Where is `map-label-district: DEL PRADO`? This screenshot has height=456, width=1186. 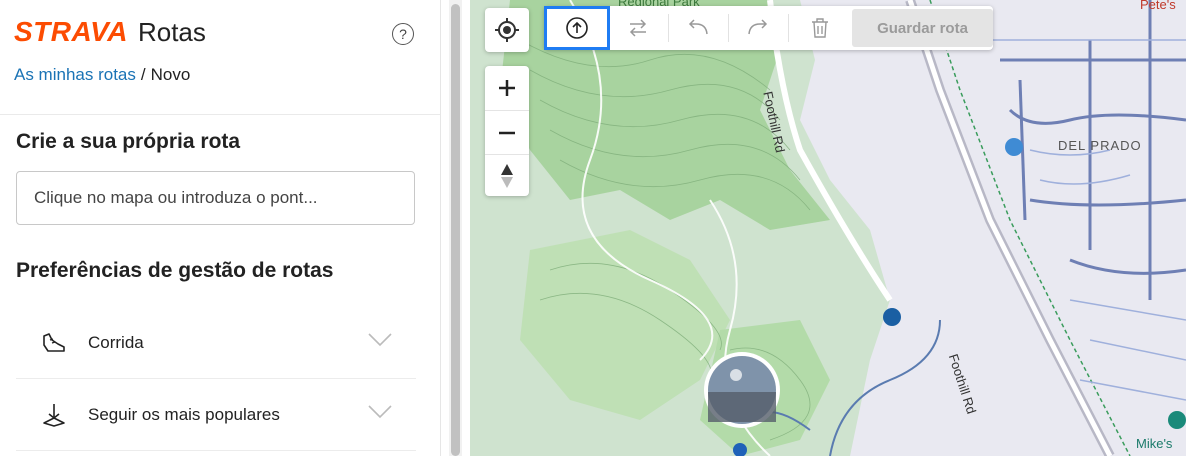
map-label-district: DEL PRADO is located at coordinates (1100, 145).